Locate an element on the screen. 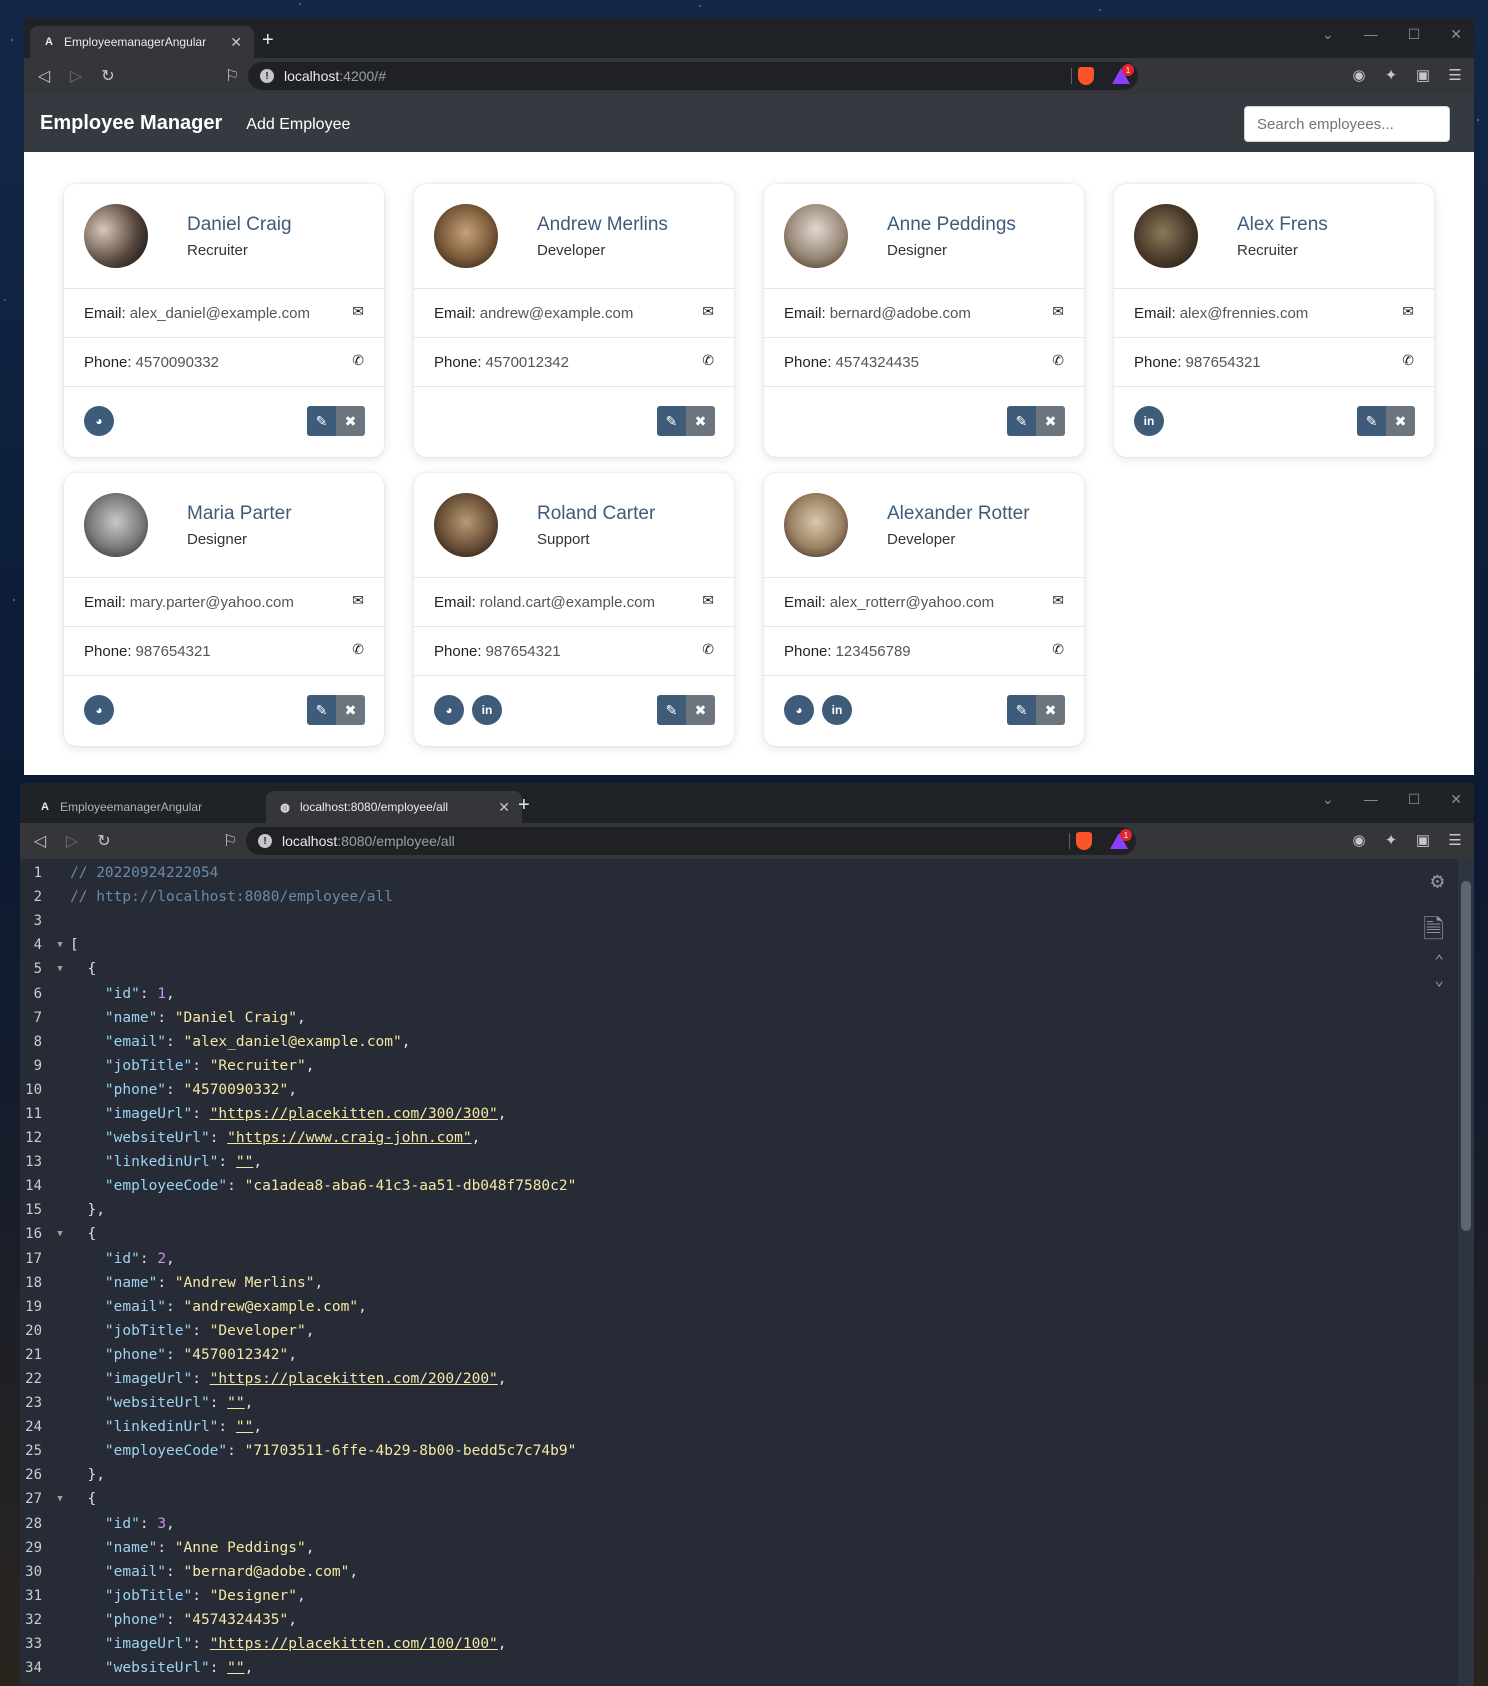  json-line-text: "id": 1, is located at coordinates (139, 993).